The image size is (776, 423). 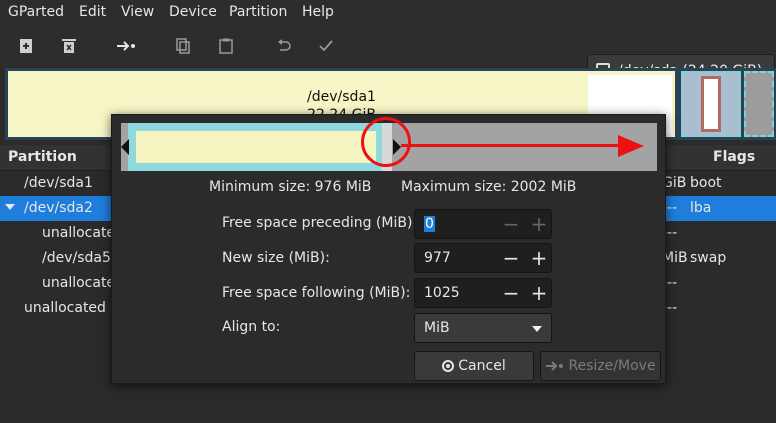 I want to click on resize-handle-left-icon, so click(x=125, y=147).